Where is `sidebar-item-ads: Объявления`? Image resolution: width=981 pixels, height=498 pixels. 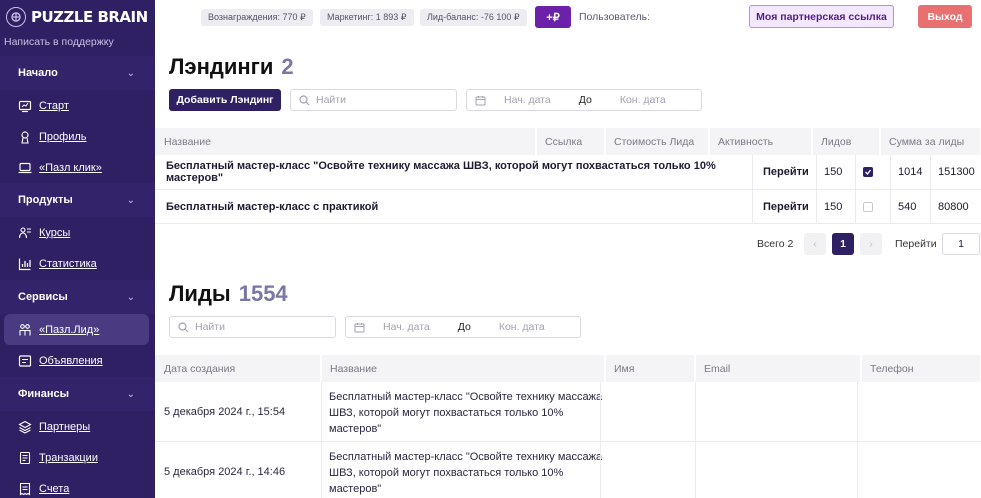 sidebar-item-ads: Объявления is located at coordinates (77, 360).